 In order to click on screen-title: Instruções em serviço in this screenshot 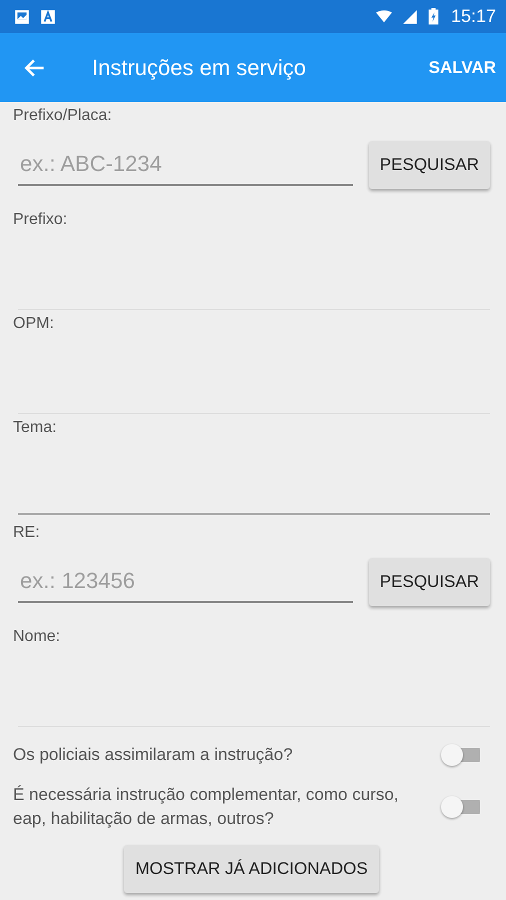, I will do `click(199, 67)`.